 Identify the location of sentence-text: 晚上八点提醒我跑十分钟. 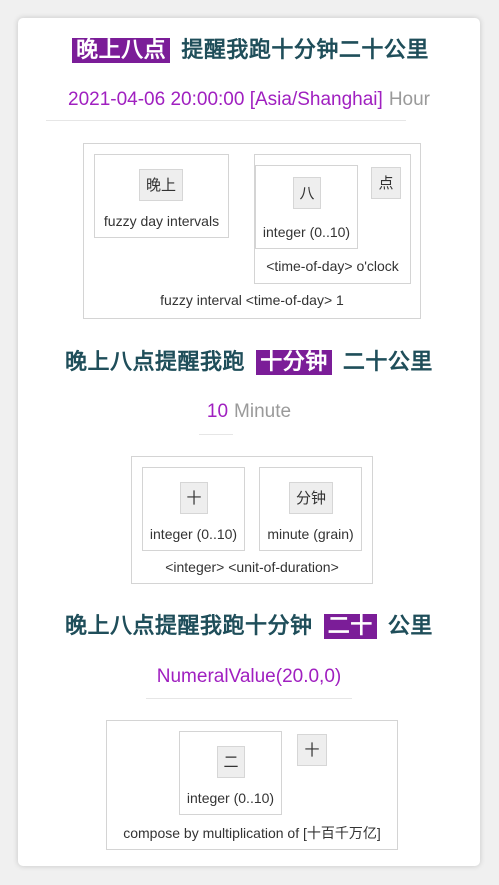
(189, 626).